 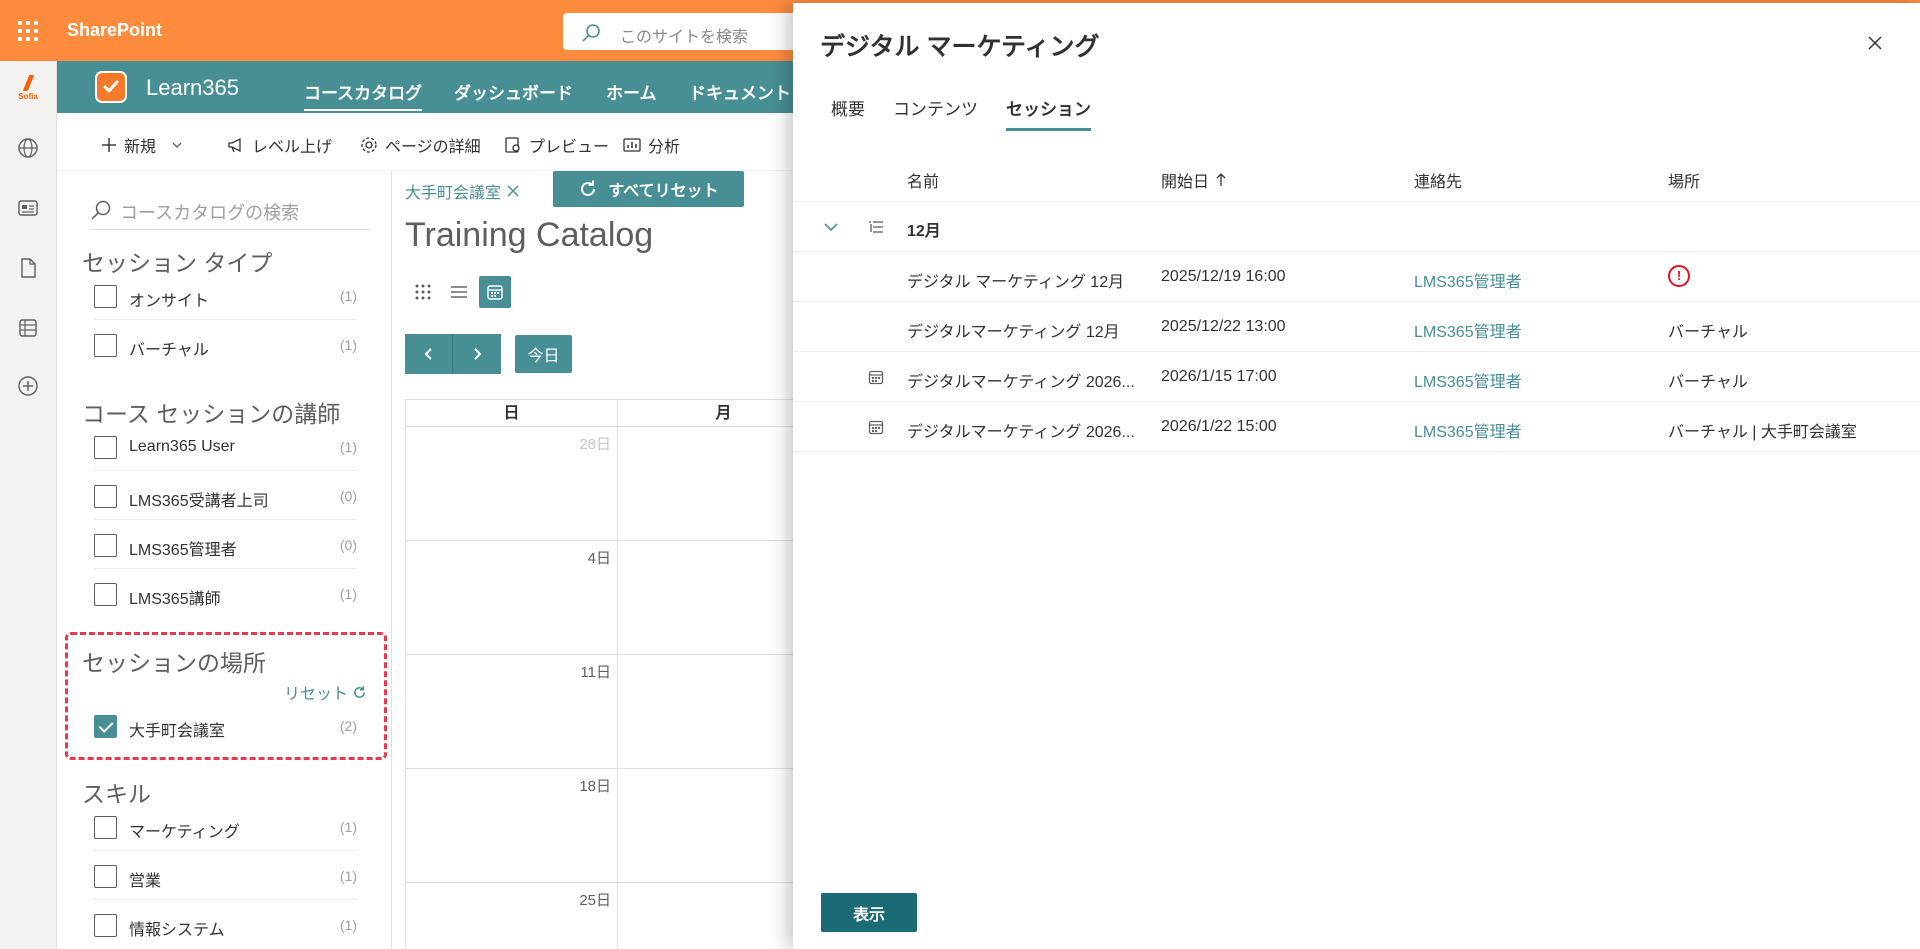 What do you see at coordinates (512, 712) in the screenshot?
I see `calendar-day-cell: 11日` at bounding box center [512, 712].